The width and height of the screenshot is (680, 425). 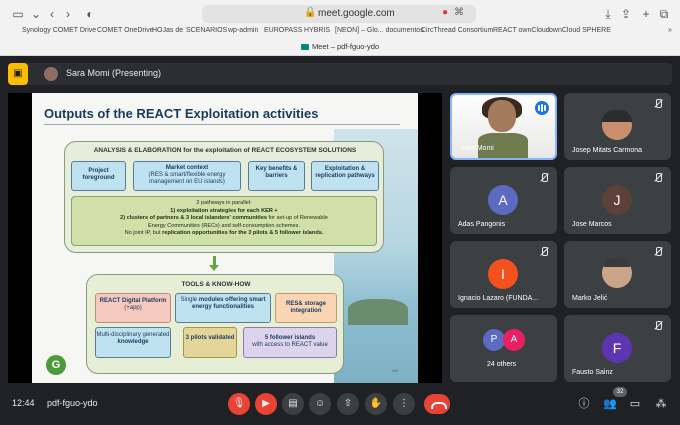 What do you see at coordinates (239, 404) in the screenshot?
I see `mic-toggle-button: 🎙` at bounding box center [239, 404].